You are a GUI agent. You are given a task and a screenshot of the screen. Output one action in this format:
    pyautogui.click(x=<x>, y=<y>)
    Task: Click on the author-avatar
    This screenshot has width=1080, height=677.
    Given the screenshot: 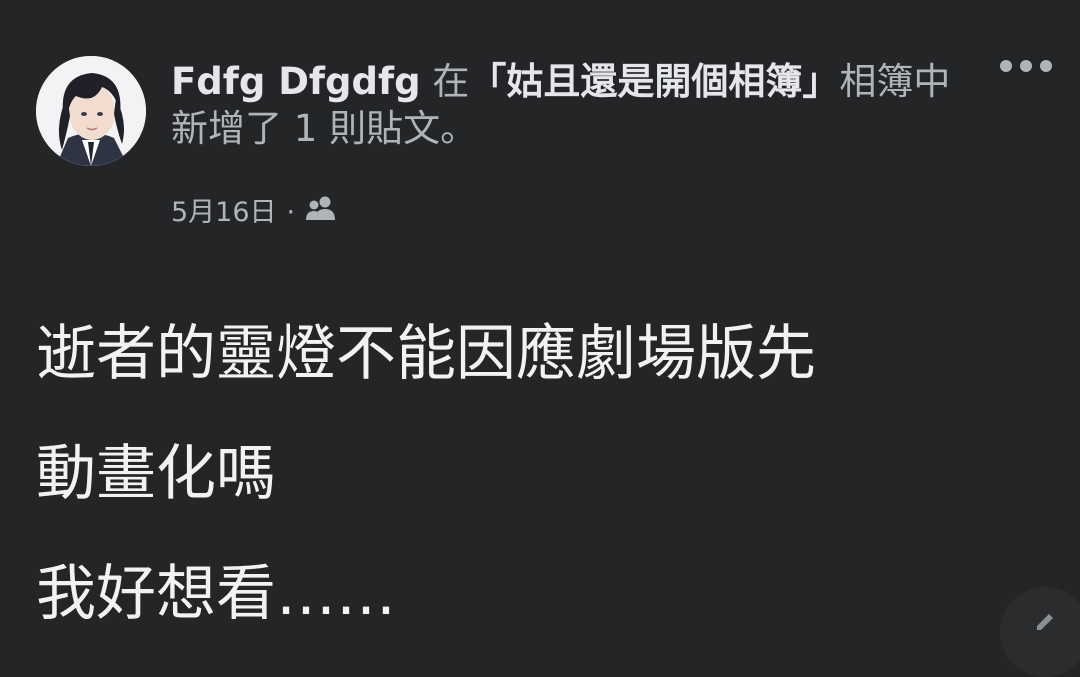 What is the action you would take?
    pyautogui.click(x=91, y=111)
    